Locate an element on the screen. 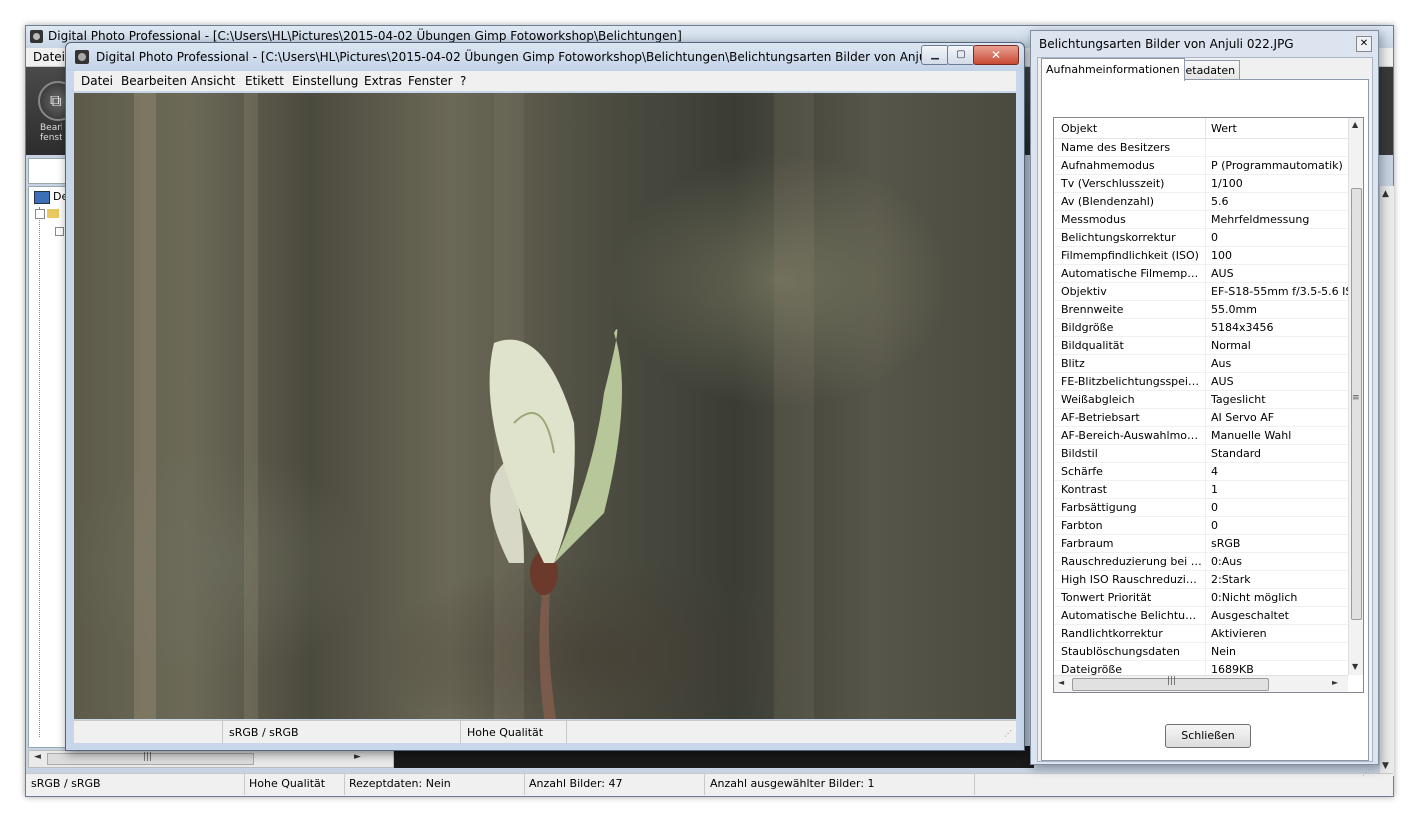 This screenshot has height=820, width=1418. list-horizontal-scrollbar: ◄ ||| ► is located at coordinates (1201, 683).